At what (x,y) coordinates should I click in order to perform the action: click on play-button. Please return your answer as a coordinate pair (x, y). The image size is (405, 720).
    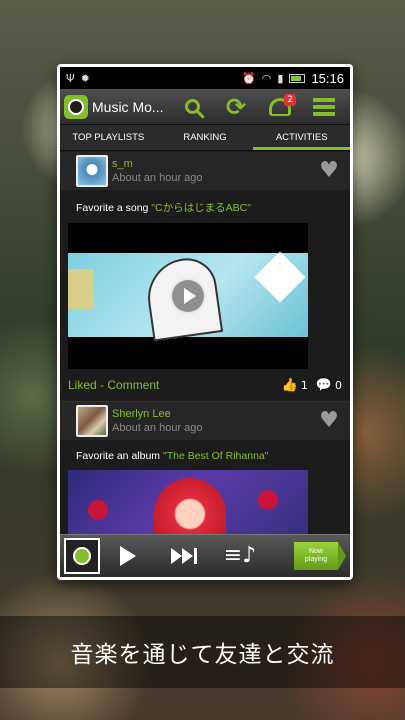
    Looking at the image, I should click on (128, 556).